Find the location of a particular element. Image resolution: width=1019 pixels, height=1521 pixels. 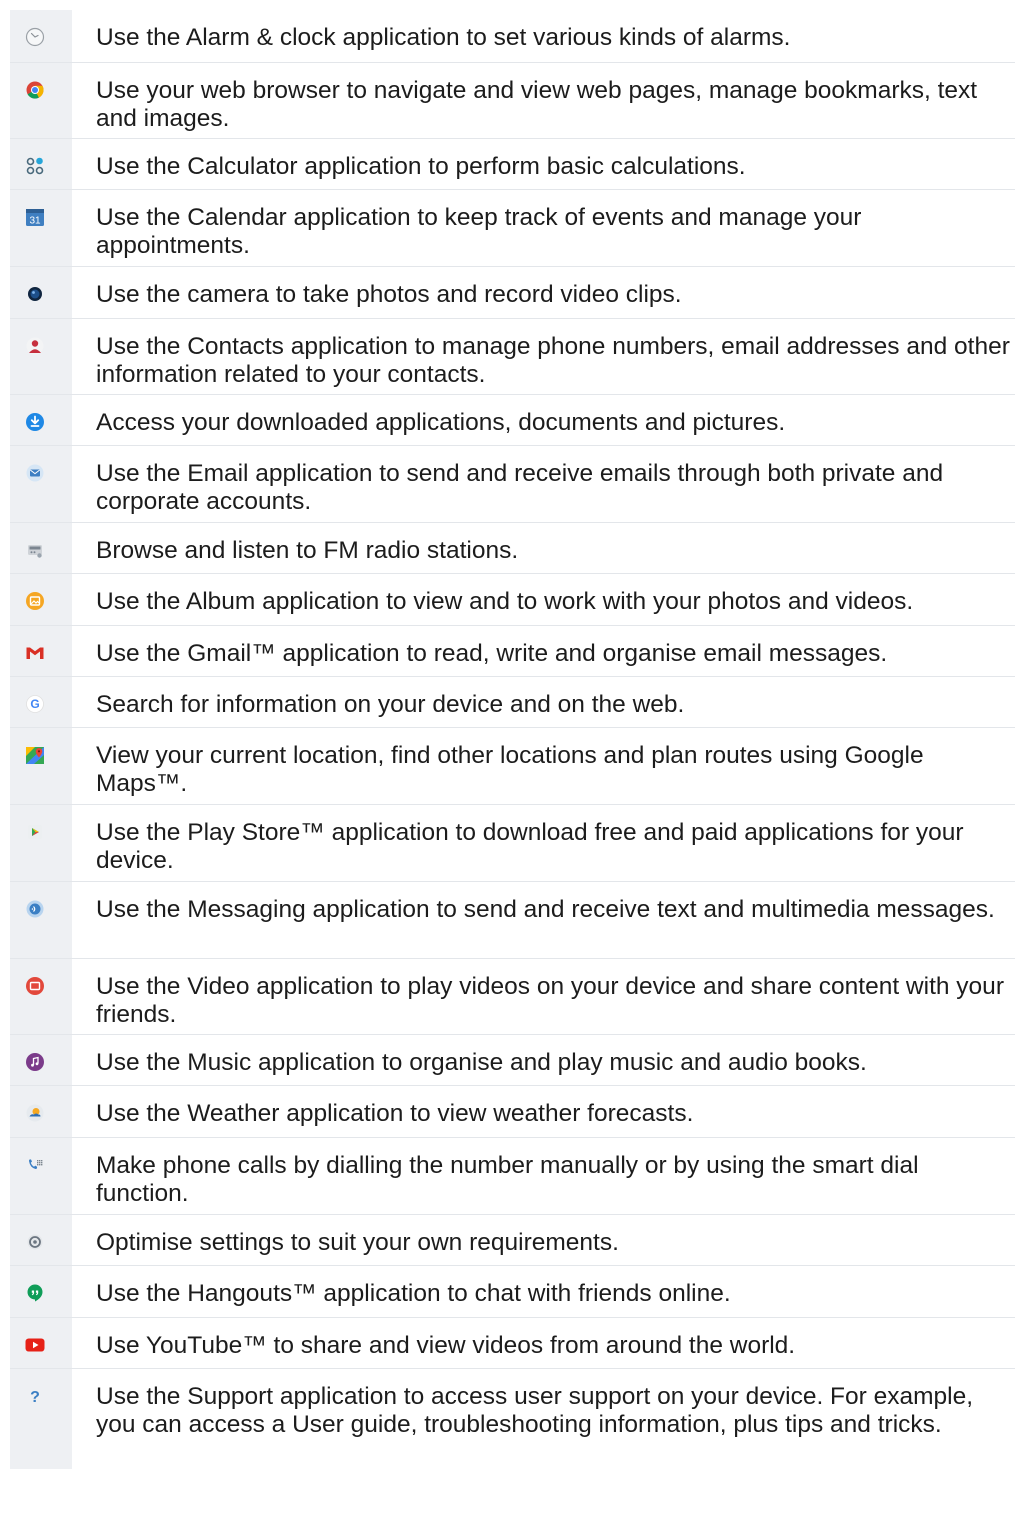

svg-text: G is located at coordinates (34, 704).